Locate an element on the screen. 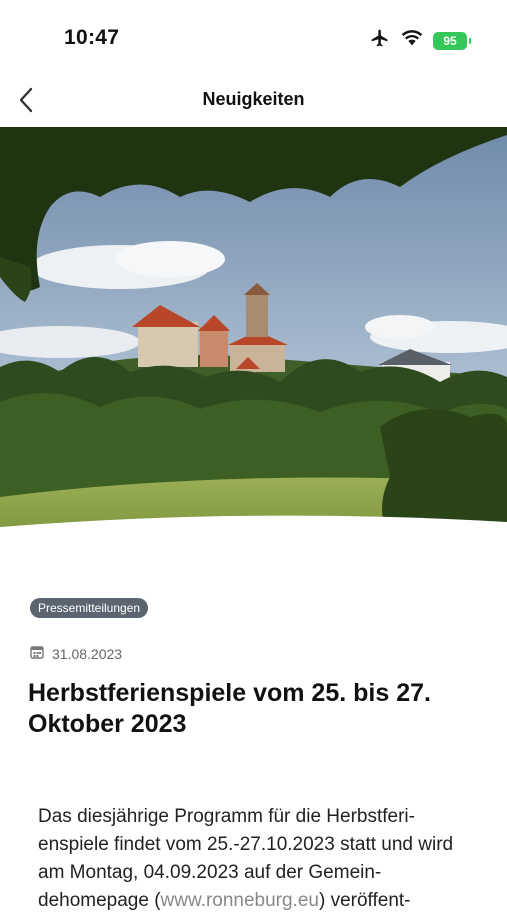 The height and width of the screenshot is (915, 507). wifi-icon is located at coordinates (412, 40).